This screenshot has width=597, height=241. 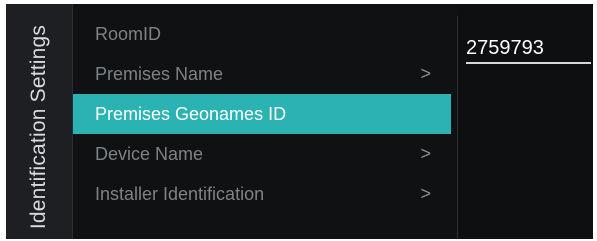 What do you see at coordinates (159, 73) in the screenshot?
I see `menu-item-label: Premises Name` at bounding box center [159, 73].